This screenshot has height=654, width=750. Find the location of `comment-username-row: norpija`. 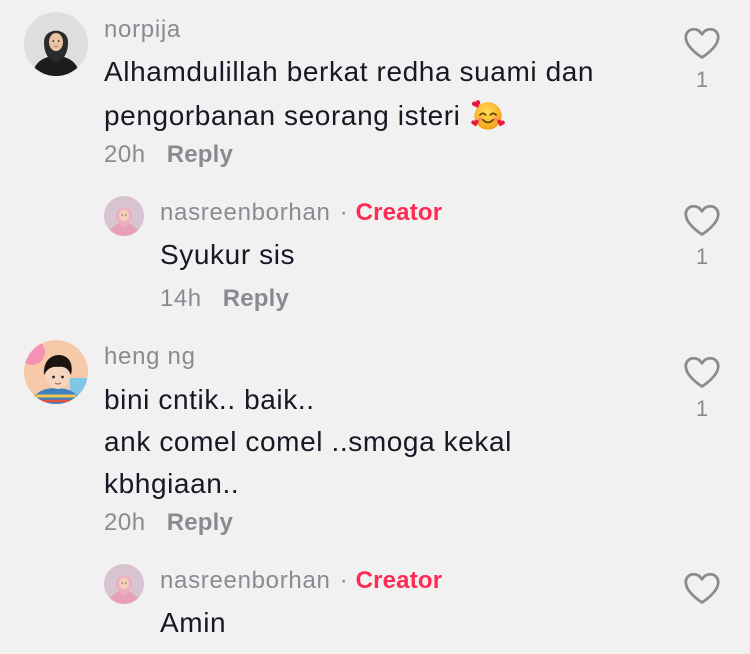

comment-username-row: norpija is located at coordinates (142, 30).